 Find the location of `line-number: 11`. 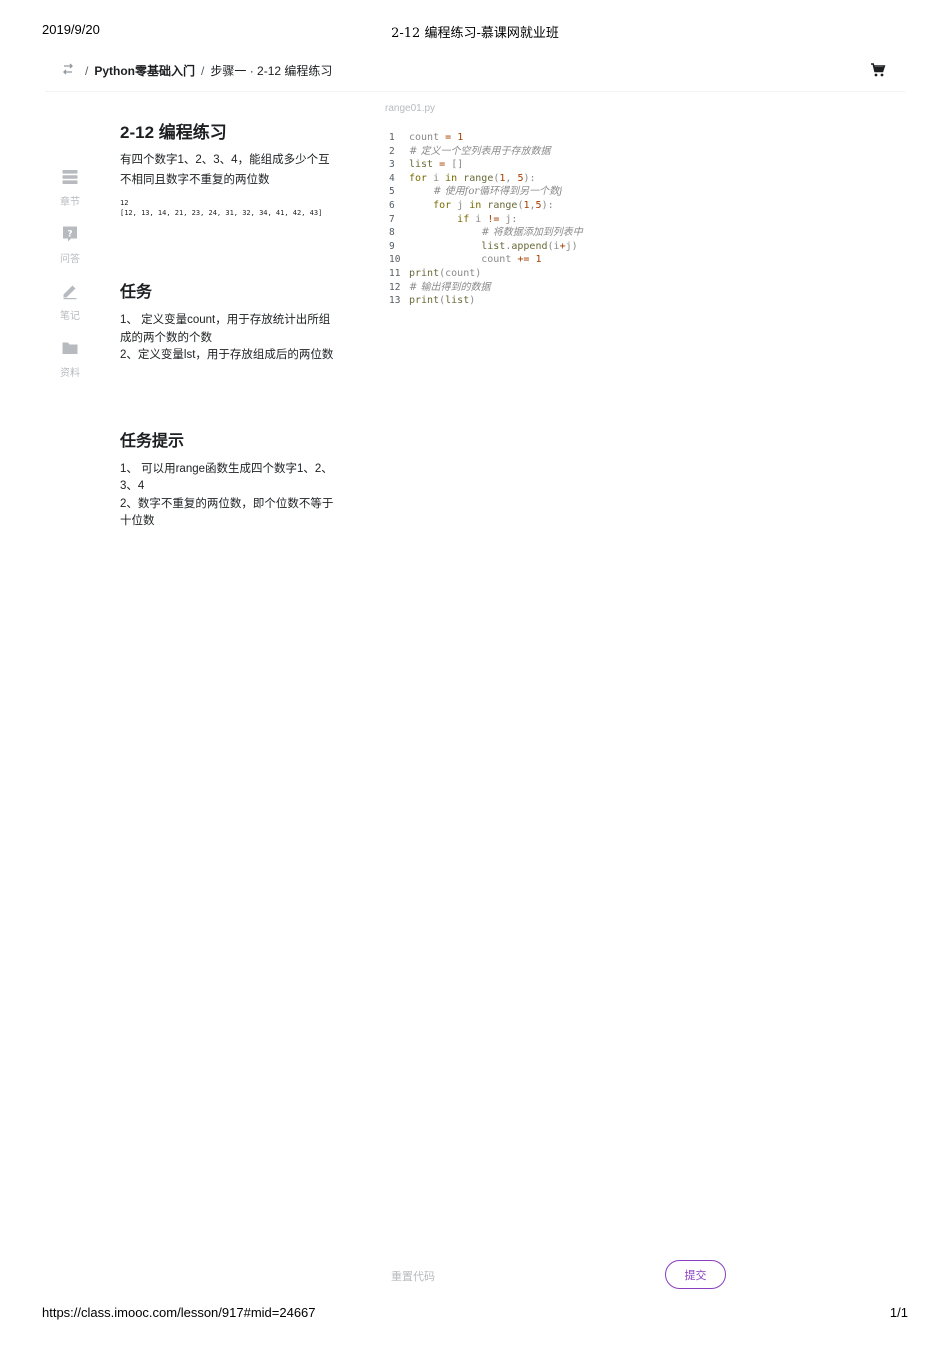

line-number: 11 is located at coordinates (395, 273).